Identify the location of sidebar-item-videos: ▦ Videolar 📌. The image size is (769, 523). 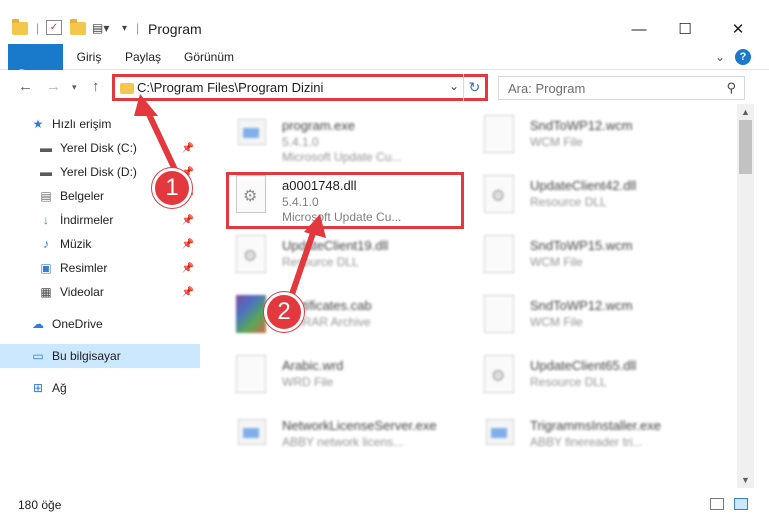
(100, 292).